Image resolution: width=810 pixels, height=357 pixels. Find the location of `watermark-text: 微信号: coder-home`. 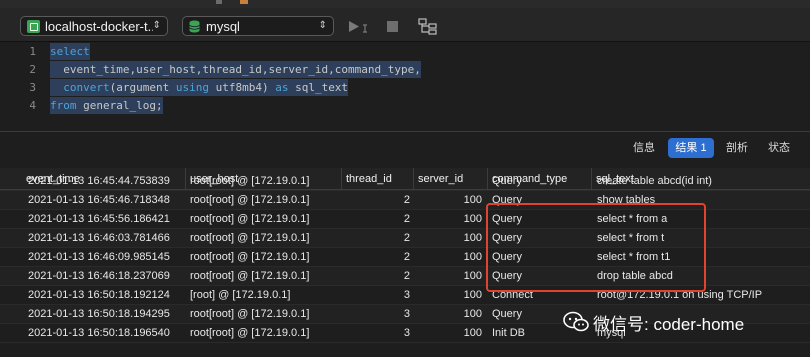

watermark-text: 微信号: coder-home is located at coordinates (669, 324).